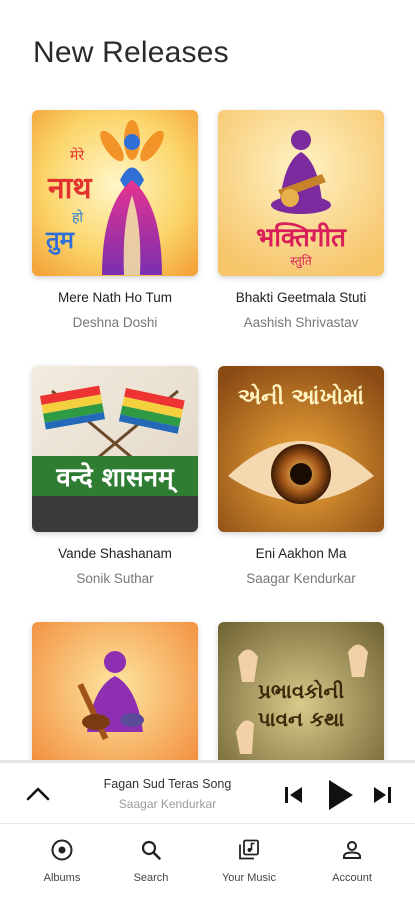  Describe the element at coordinates (301, 449) in the screenshot. I see `album-cover: એની આંખોમાં` at that location.